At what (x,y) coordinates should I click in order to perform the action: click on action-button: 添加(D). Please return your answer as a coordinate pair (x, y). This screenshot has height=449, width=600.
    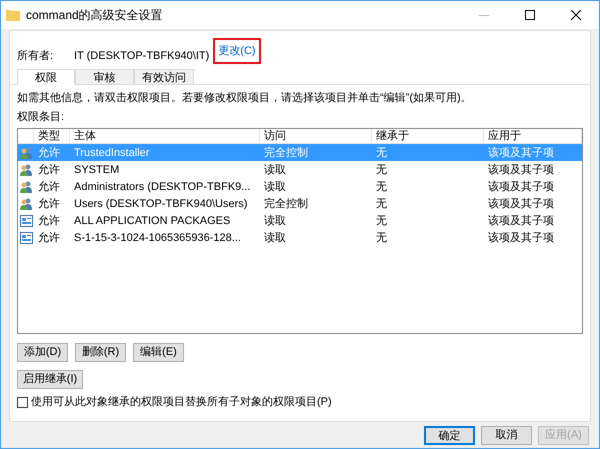
    Looking at the image, I should click on (42, 352).